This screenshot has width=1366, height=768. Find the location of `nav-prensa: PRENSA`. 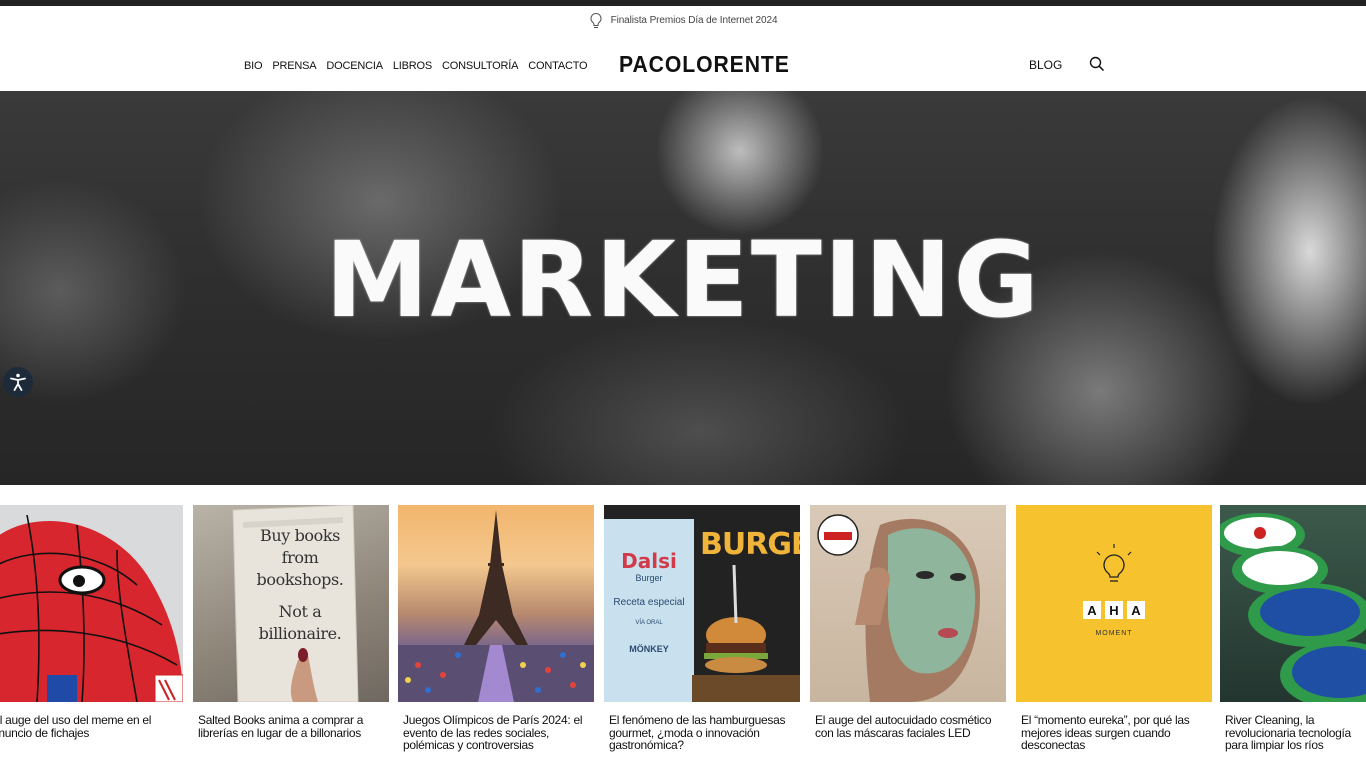

nav-prensa: PRENSA is located at coordinates (294, 66).